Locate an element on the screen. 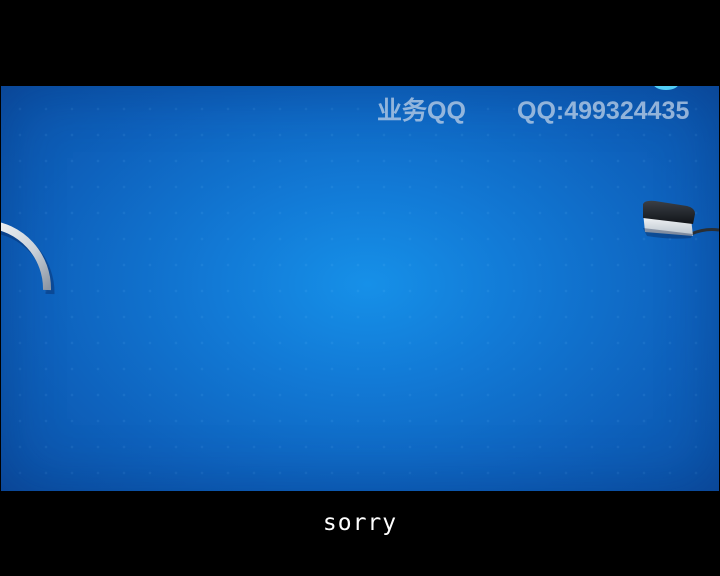  device-icon is located at coordinates (681, 219).